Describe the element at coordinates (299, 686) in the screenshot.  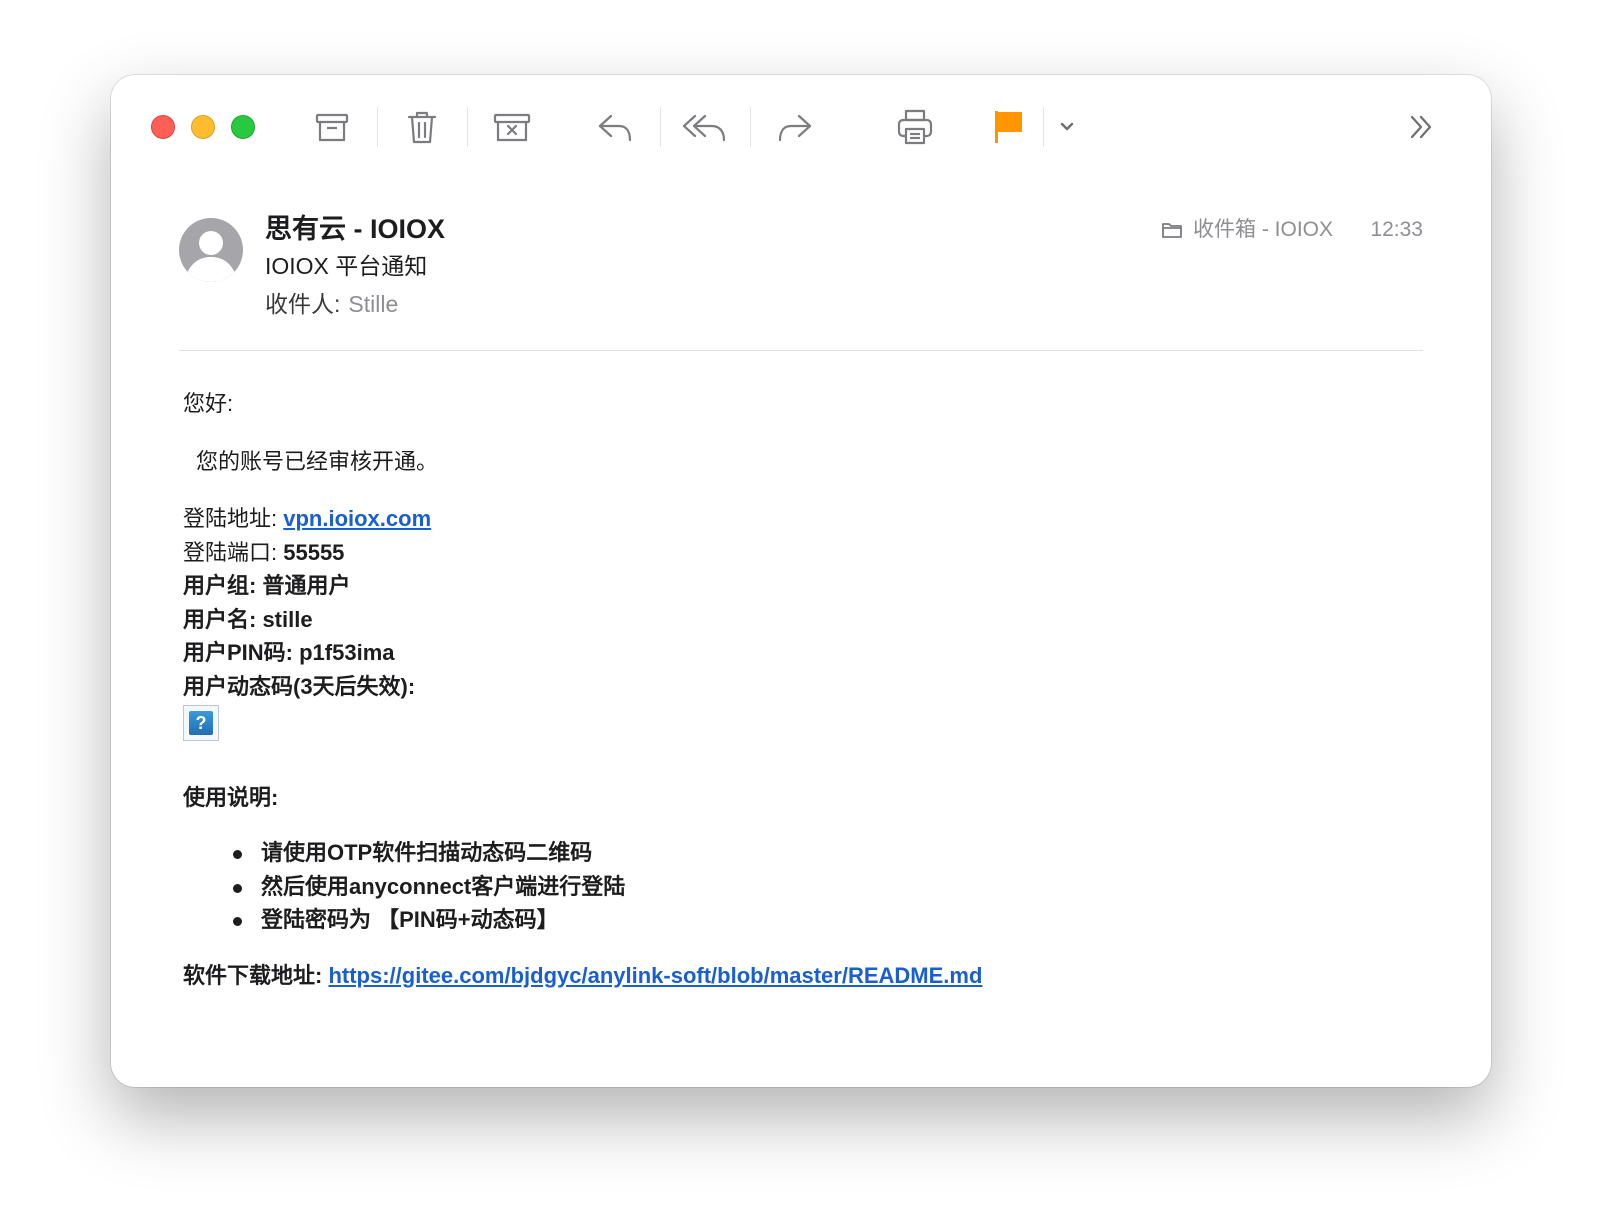
I see `otp-label: 用户动态码(3天后失效):` at that location.